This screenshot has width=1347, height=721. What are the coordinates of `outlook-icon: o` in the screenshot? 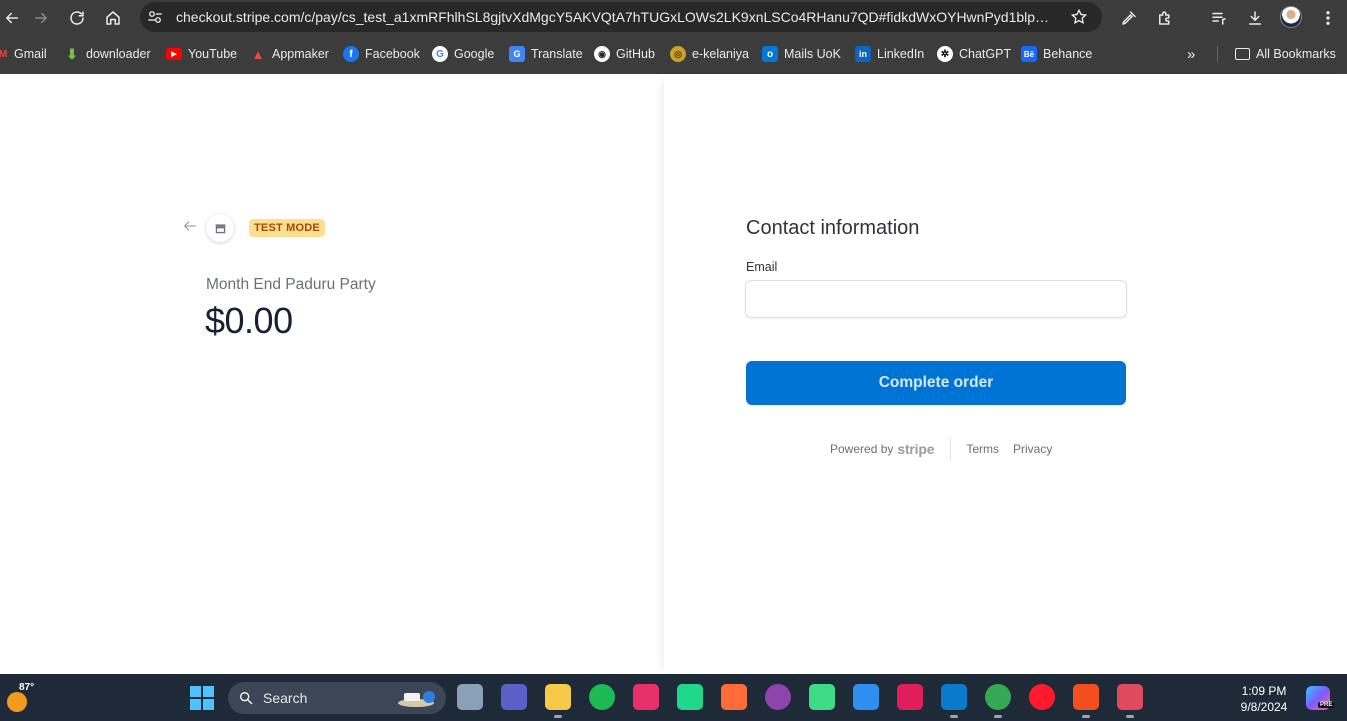 It's located at (770, 54).